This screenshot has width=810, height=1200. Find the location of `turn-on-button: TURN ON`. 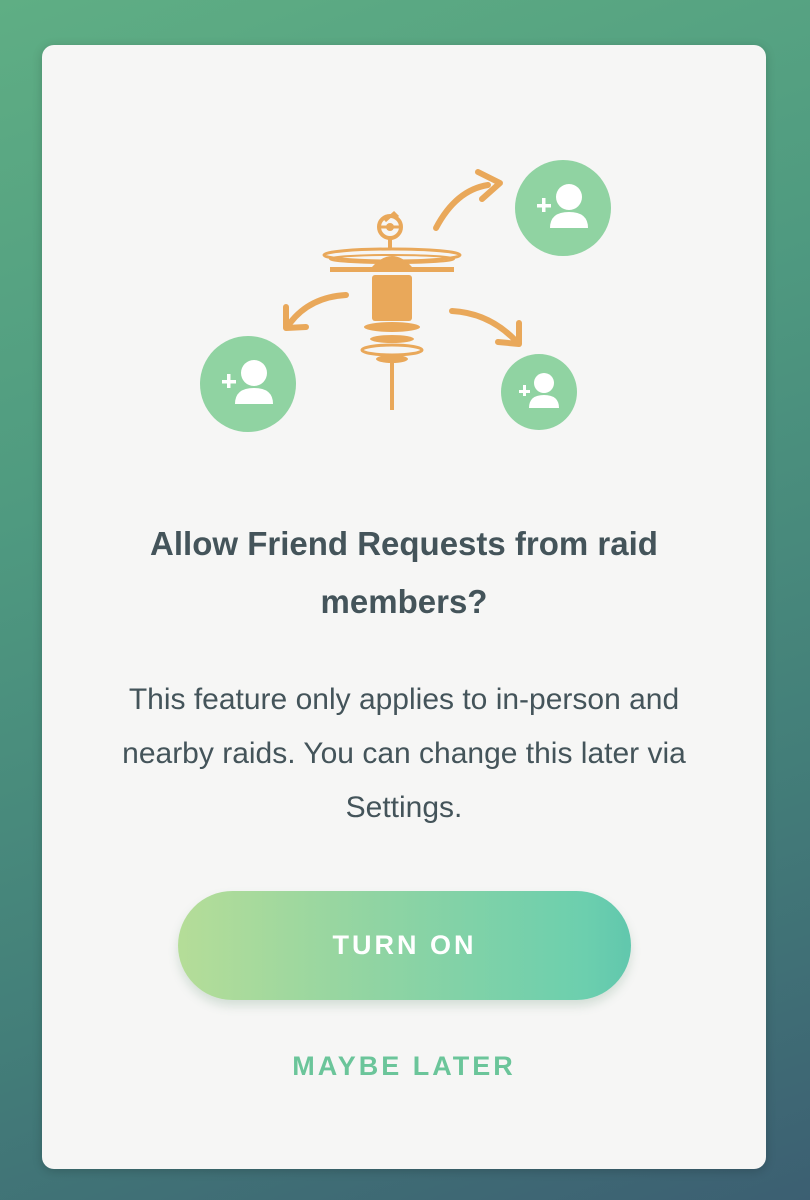

turn-on-button: TURN ON is located at coordinates (404, 945).